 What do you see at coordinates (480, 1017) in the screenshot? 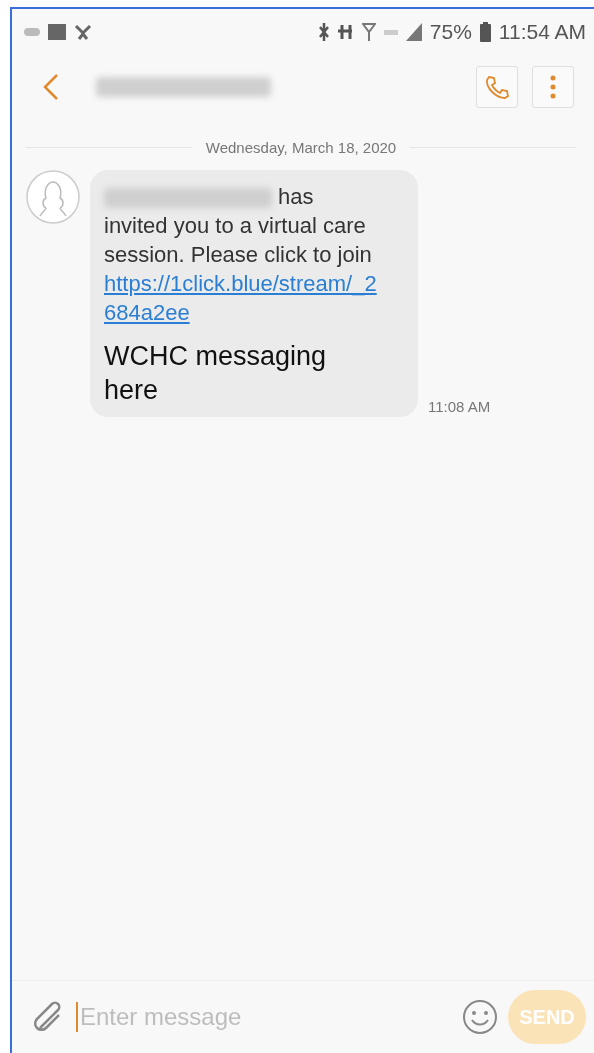
I see `emoji-icon` at bounding box center [480, 1017].